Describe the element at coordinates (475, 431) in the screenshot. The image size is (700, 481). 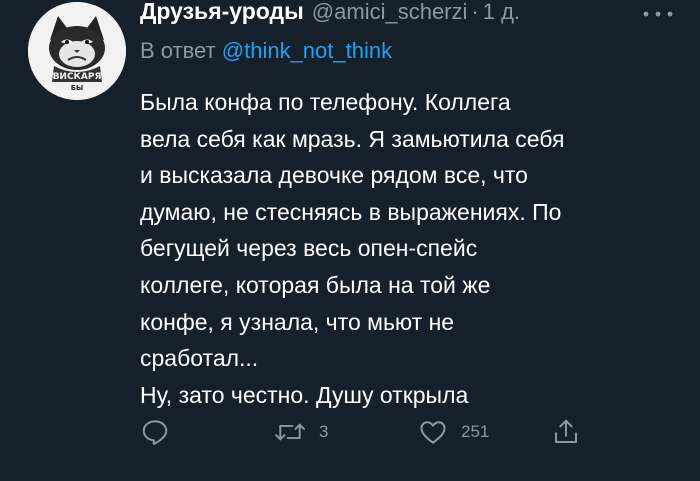
I see `like-count: 251` at that location.